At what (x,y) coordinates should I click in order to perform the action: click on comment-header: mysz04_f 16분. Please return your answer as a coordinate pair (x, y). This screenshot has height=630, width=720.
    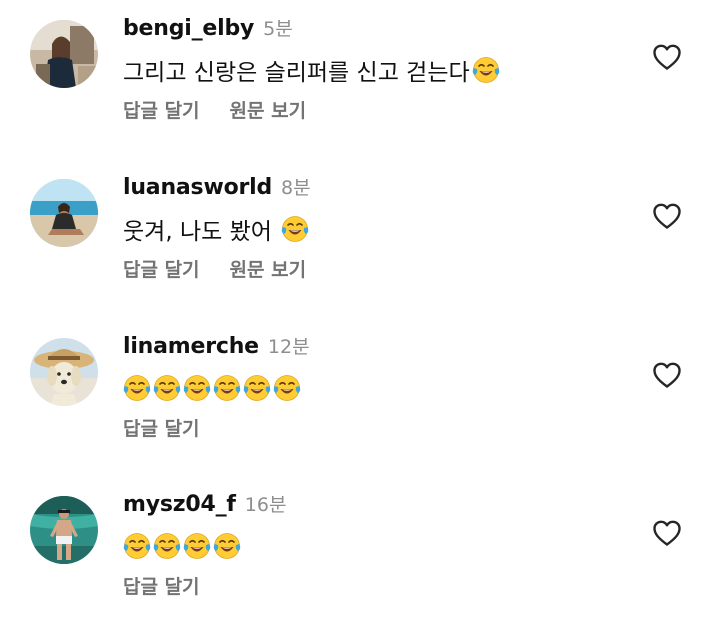
    Looking at the image, I should click on (204, 506).